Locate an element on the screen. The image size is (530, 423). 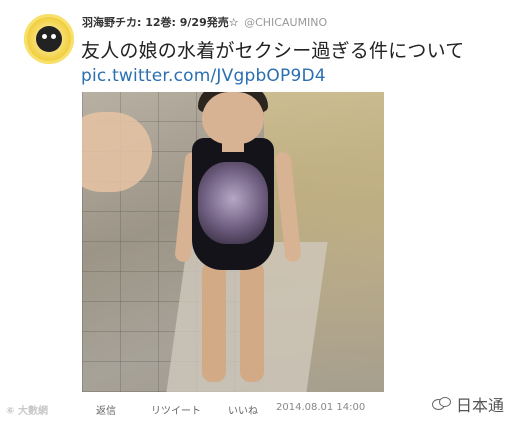
avatar-icon is located at coordinates (49, 39).